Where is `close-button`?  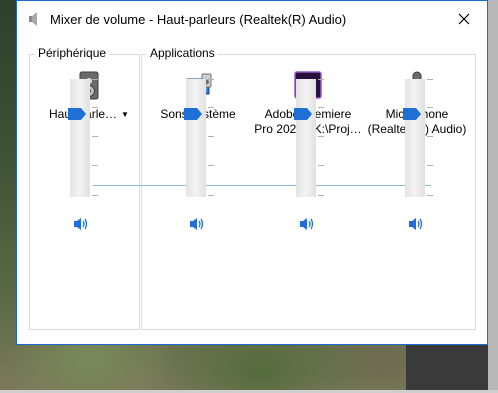 close-button is located at coordinates (464, 19).